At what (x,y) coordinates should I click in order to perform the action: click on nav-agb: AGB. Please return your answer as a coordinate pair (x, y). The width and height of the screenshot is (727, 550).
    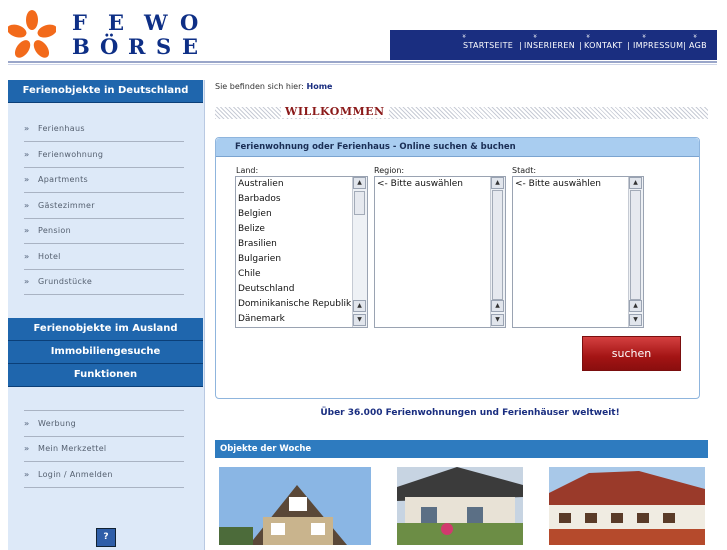
    Looking at the image, I should click on (698, 45).